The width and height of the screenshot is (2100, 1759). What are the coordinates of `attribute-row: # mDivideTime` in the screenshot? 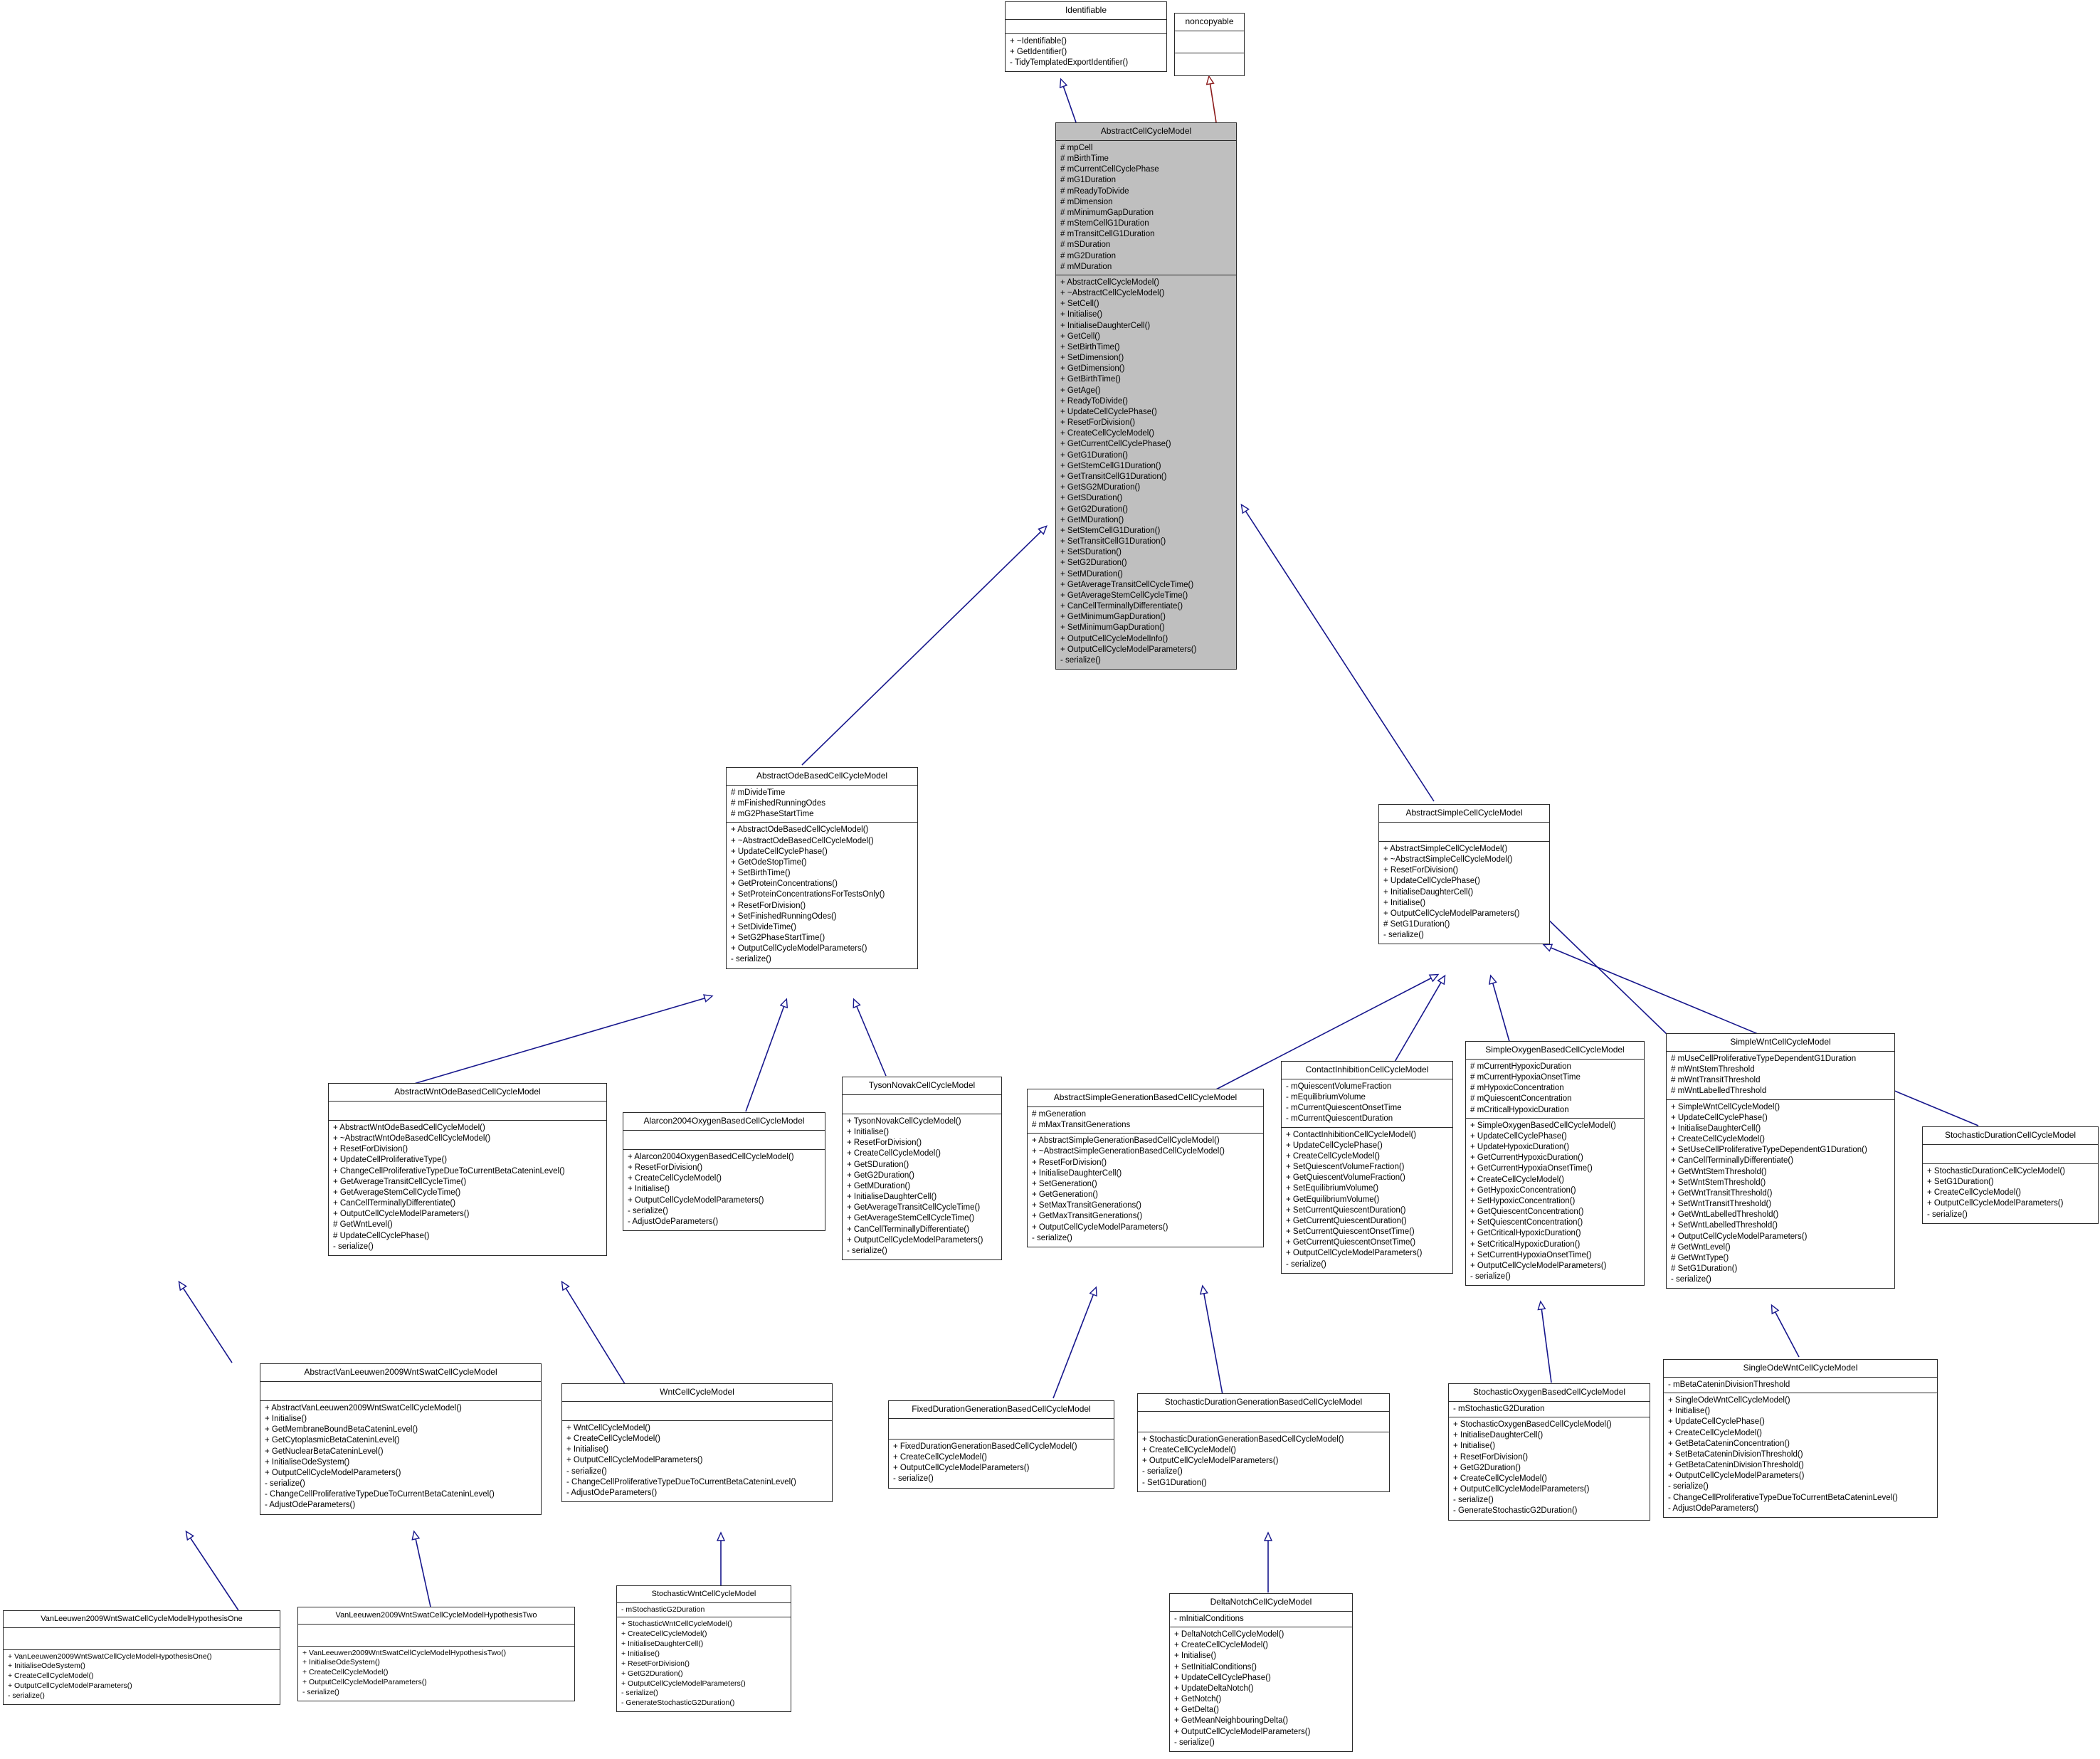 It's located at (758, 792).